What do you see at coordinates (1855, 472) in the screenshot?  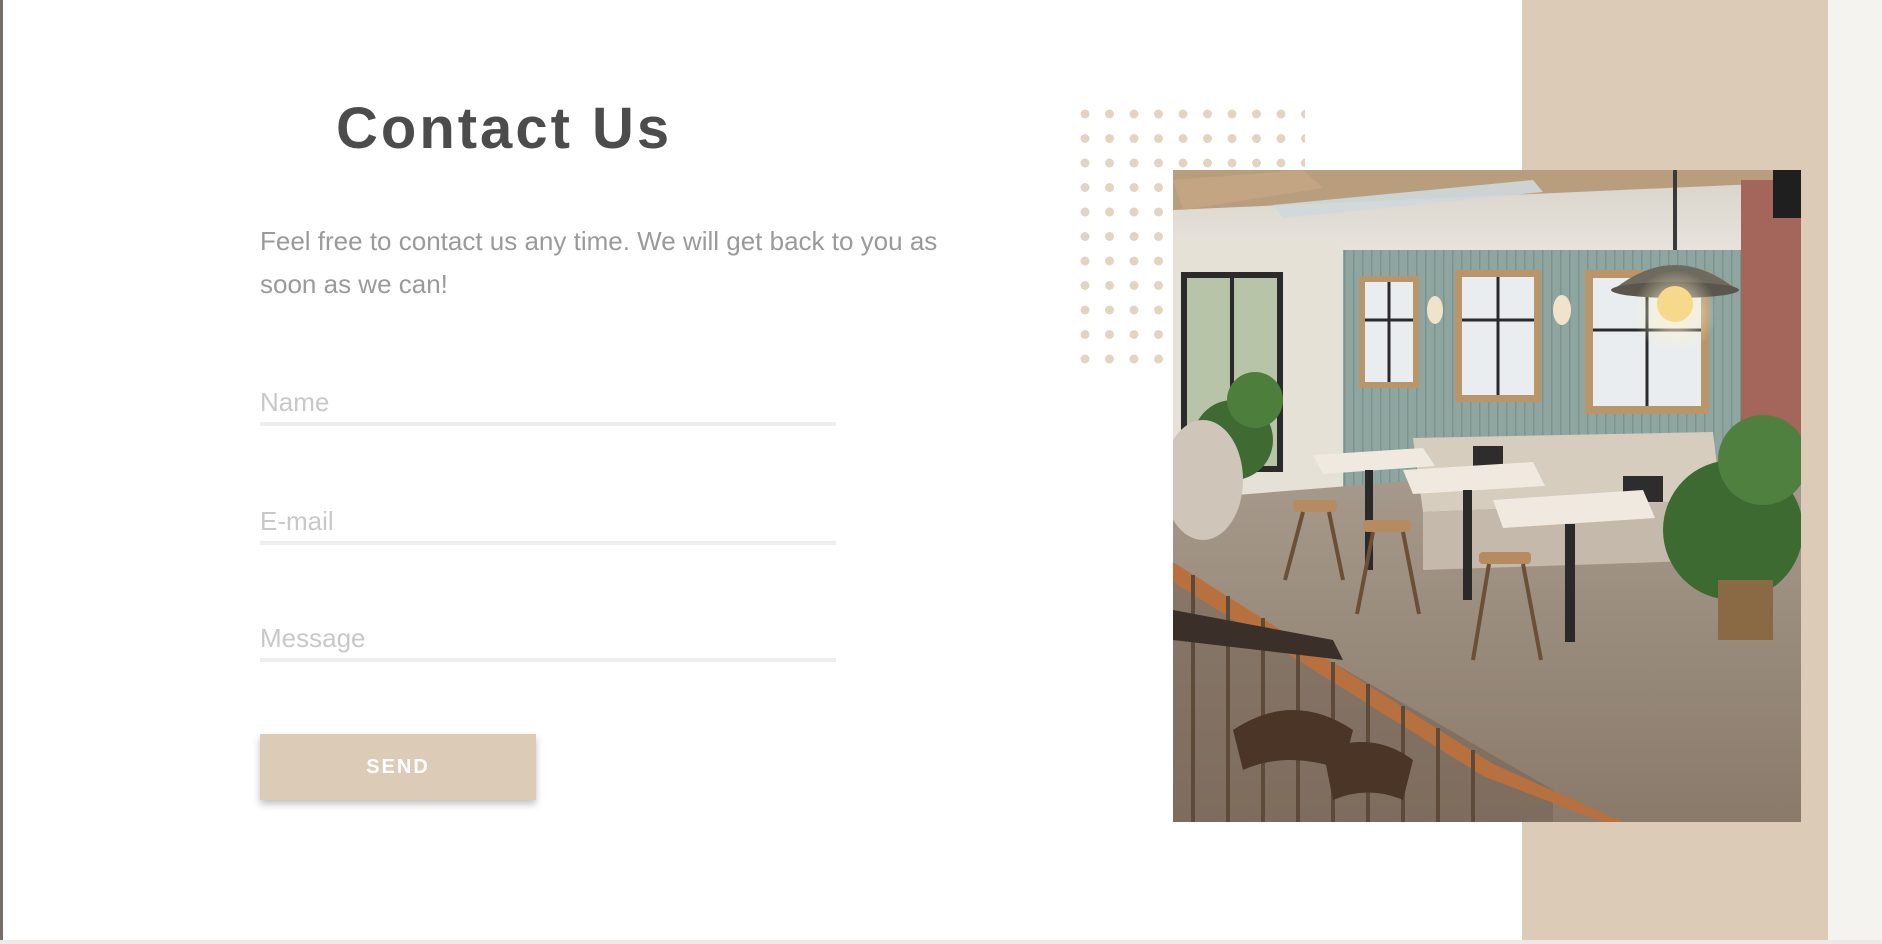 I see `right-edge-strip` at bounding box center [1855, 472].